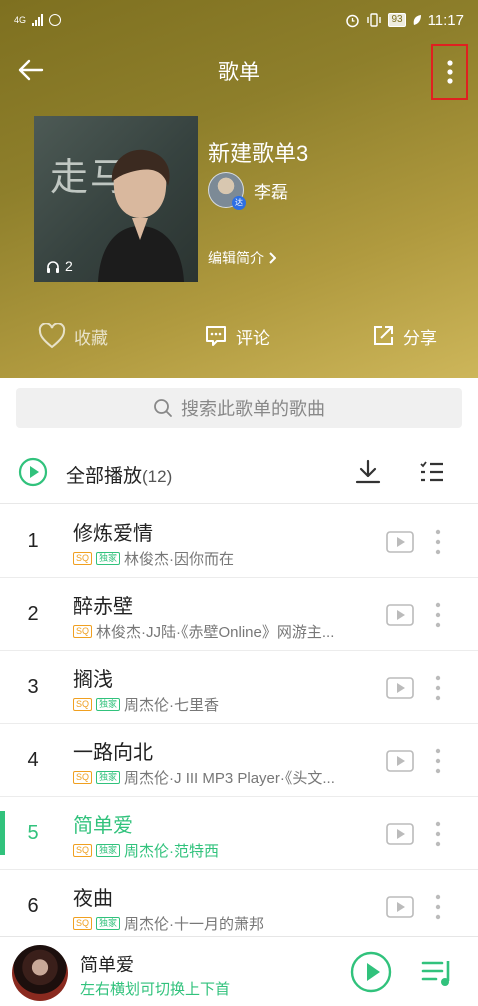 The image size is (478, 1006). I want to click on play-all-label: 全部播放, so click(104, 476).